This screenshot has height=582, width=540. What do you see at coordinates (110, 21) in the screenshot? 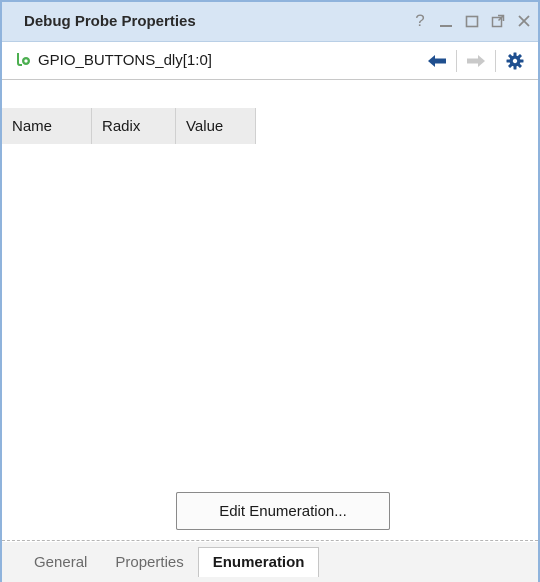
I see `panel-title: Debug Probe Properties` at bounding box center [110, 21].